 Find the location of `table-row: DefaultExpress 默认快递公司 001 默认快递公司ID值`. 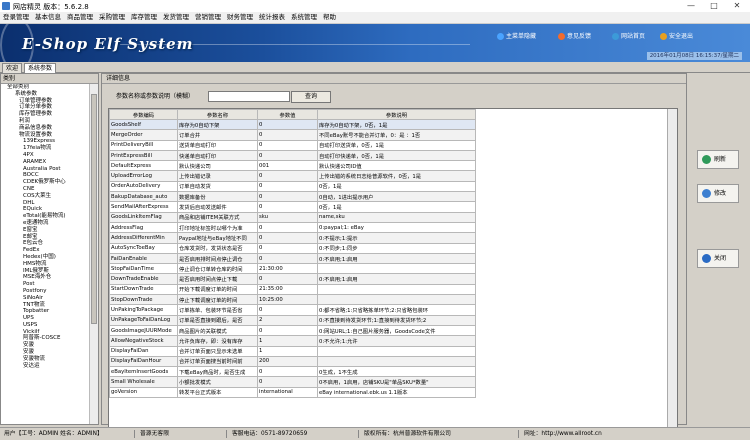

table-row: DefaultExpress 默认快递公司 001 默认快递公司ID值 is located at coordinates (292, 166).